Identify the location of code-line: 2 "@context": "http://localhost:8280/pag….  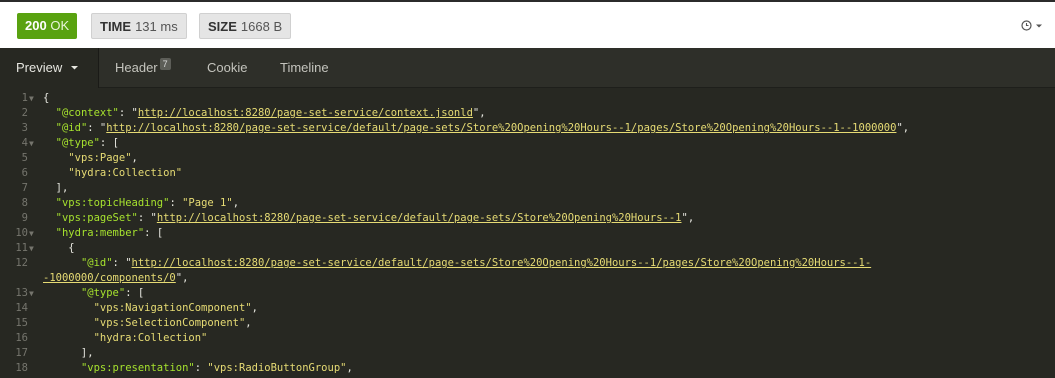
(527, 113).